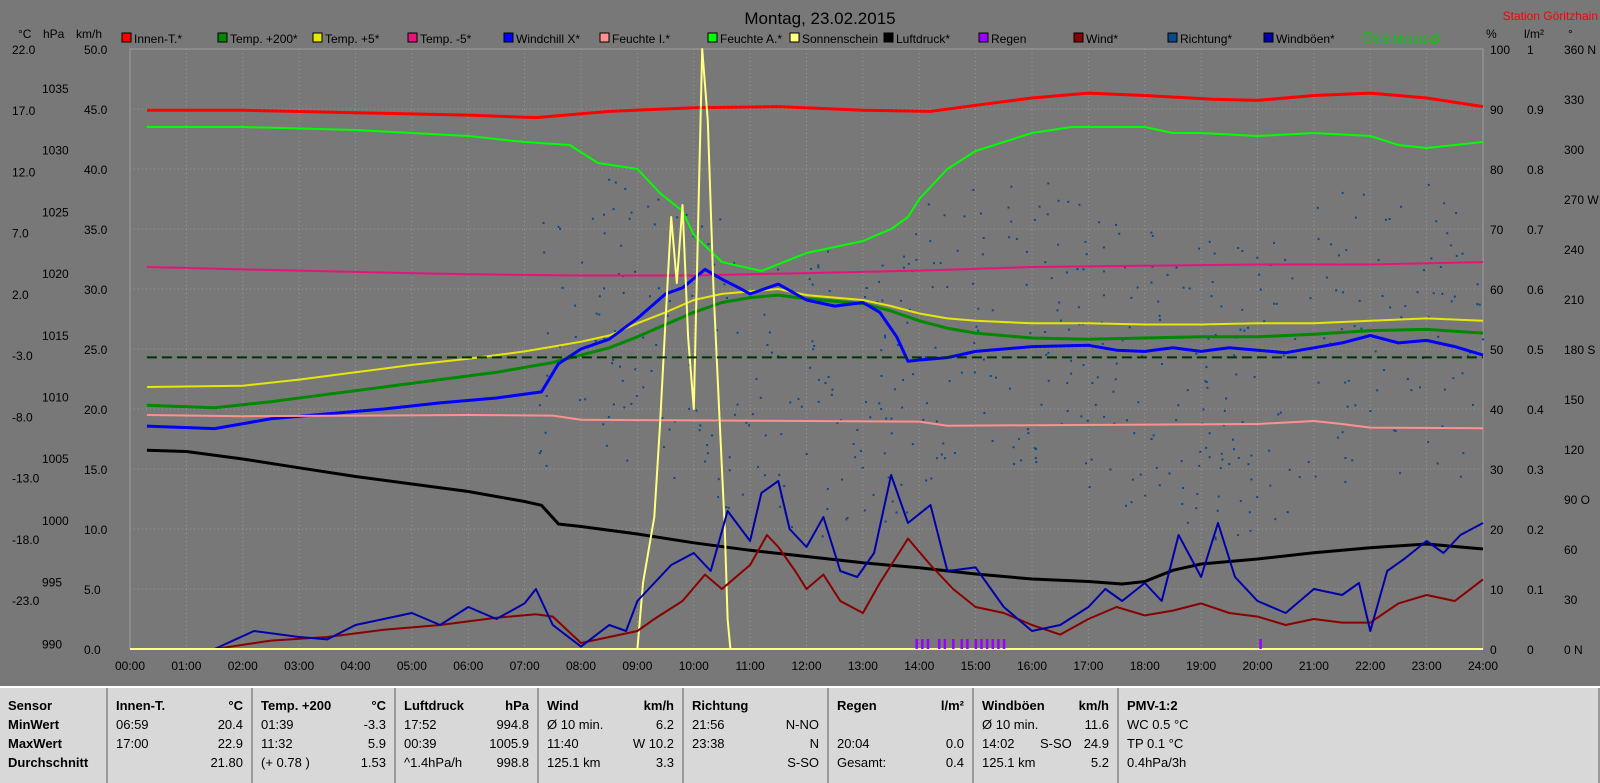 This screenshot has width=1600, height=783. I want to click on stats-row: ^1.4hPa/h 998.8, so click(466, 764).